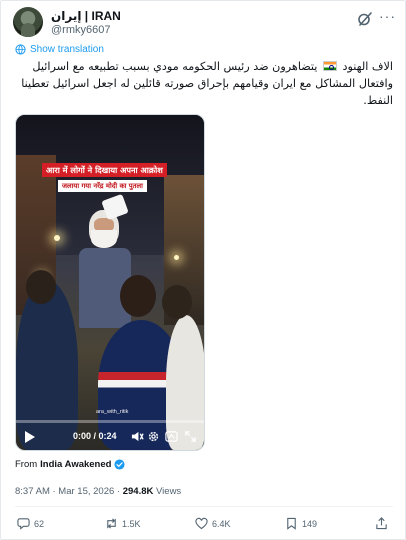  Describe the element at coordinates (204, 23) in the screenshot. I see `tweet-header: إيران | IRAN @rmky6607 ···` at that location.